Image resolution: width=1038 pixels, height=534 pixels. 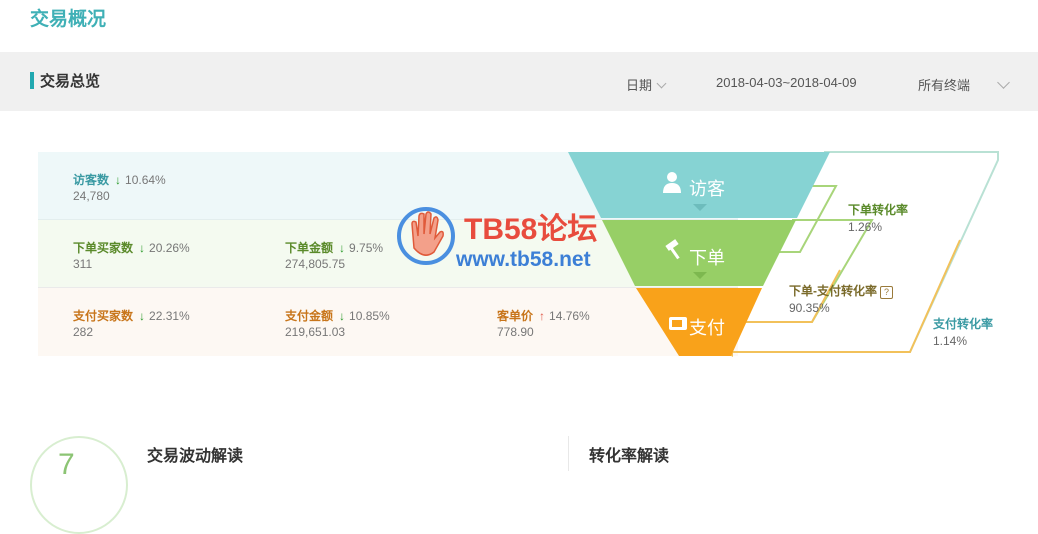 I want to click on score-value: 7, so click(x=66, y=464).